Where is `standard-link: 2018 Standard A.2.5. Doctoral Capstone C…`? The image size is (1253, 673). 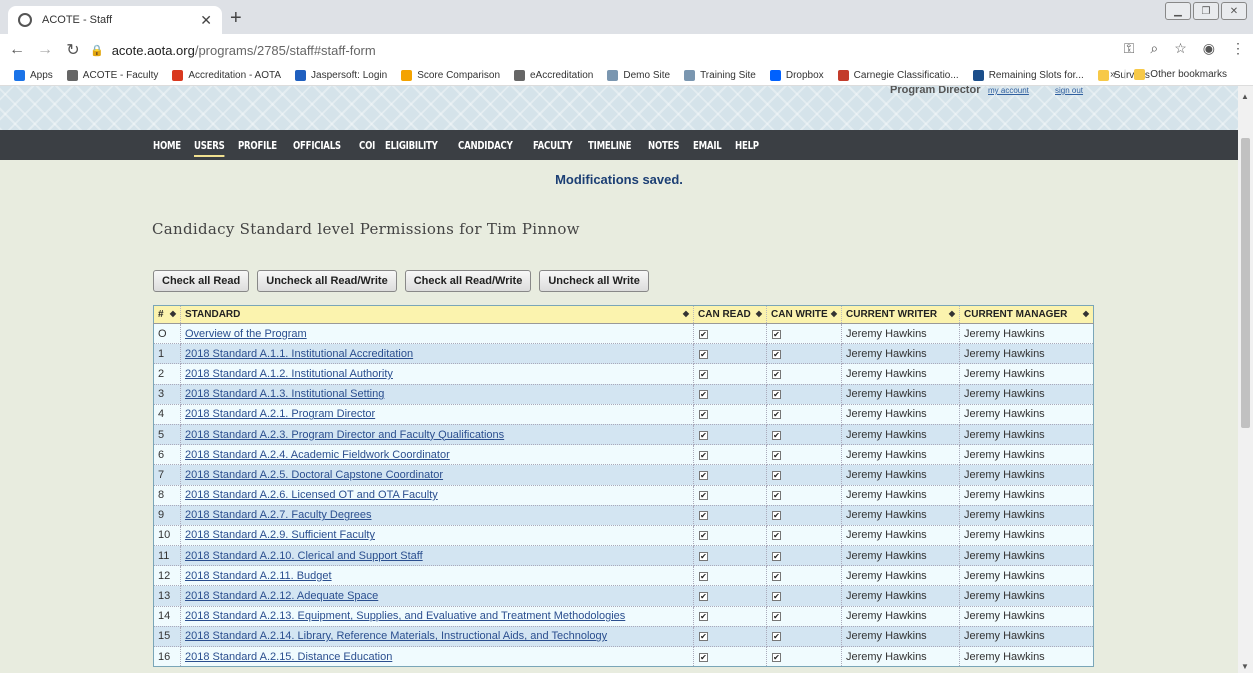 standard-link: 2018 Standard A.2.5. Doctoral Capstone C… is located at coordinates (314, 475).